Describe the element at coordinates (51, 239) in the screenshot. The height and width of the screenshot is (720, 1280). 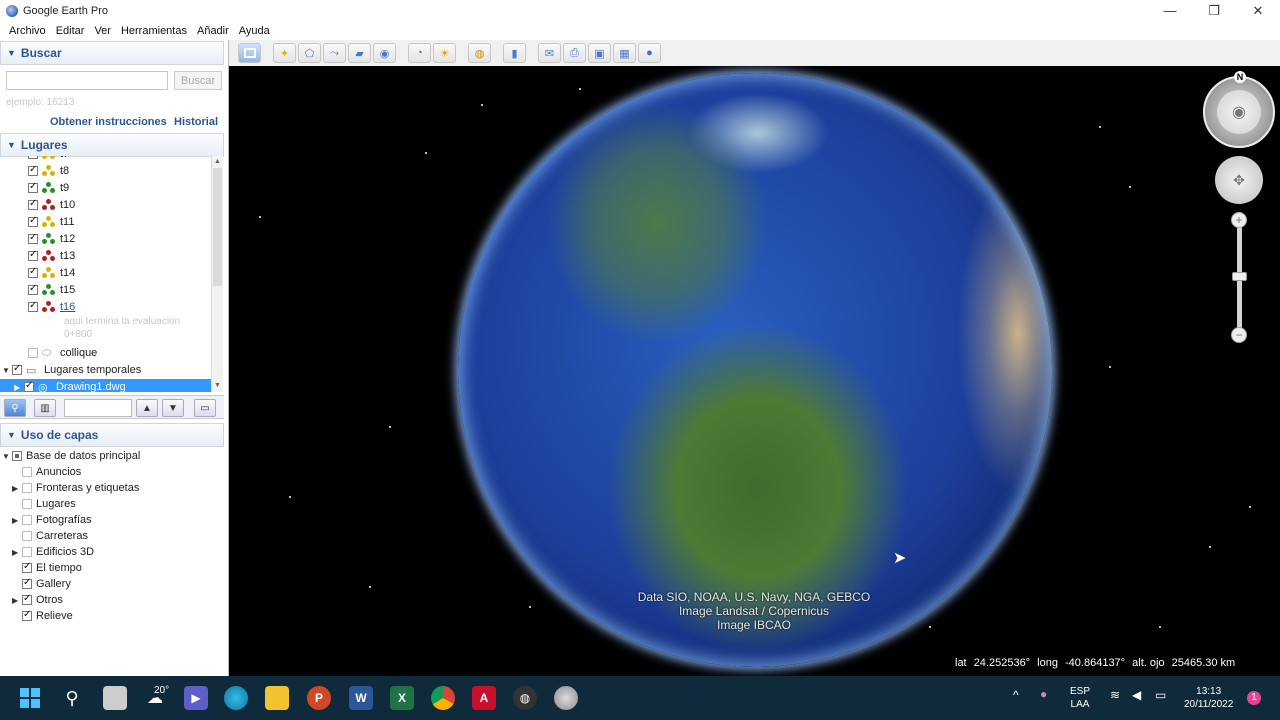
I see `place-item: t12` at that location.